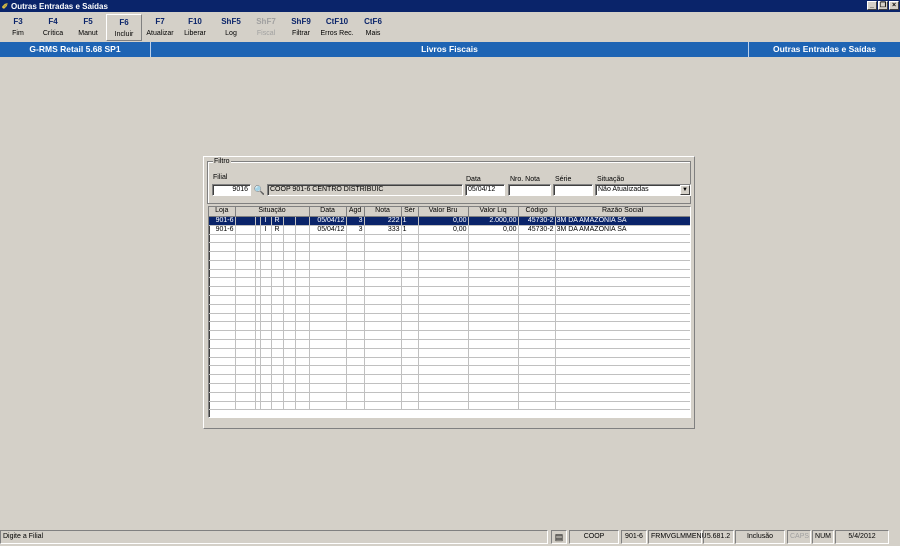 The height and width of the screenshot is (546, 900). What do you see at coordinates (894, 5) in the screenshot?
I see `close-button: ×` at bounding box center [894, 5].